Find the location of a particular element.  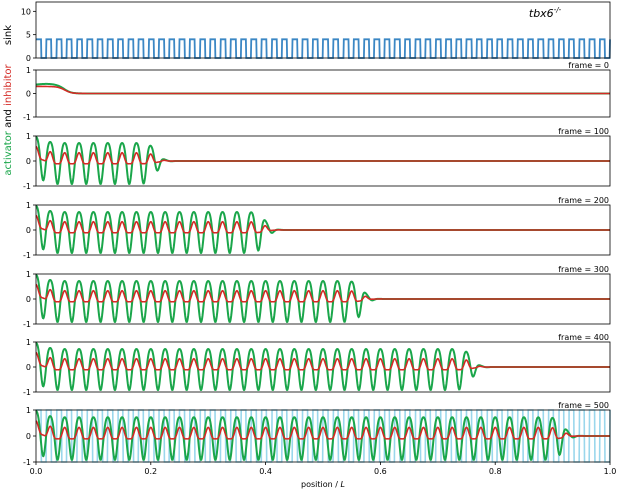

x-axis-label-text: position / is located at coordinates (320, 484).